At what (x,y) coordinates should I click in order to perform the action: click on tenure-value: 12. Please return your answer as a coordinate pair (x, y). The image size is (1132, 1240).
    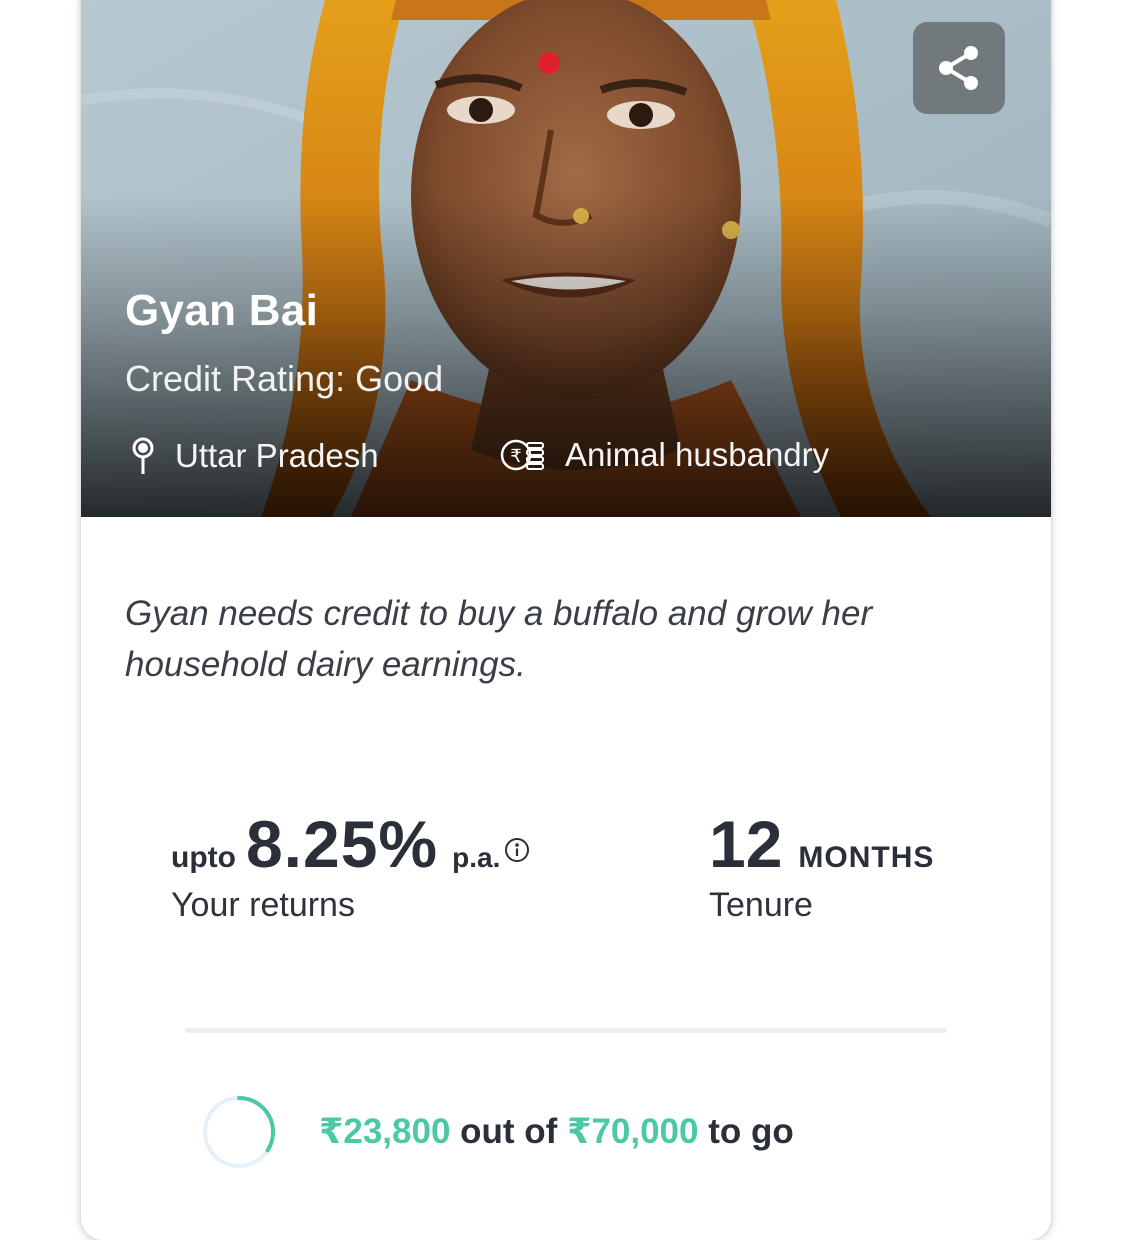
    Looking at the image, I should click on (746, 844).